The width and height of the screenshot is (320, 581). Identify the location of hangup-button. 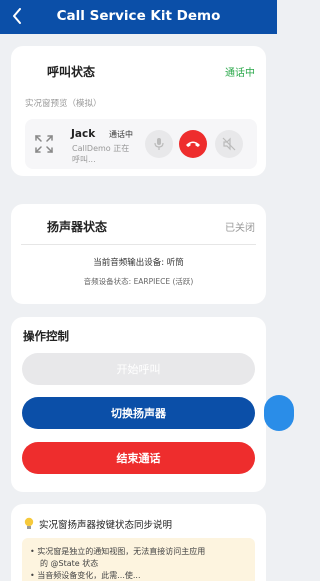
(193, 144).